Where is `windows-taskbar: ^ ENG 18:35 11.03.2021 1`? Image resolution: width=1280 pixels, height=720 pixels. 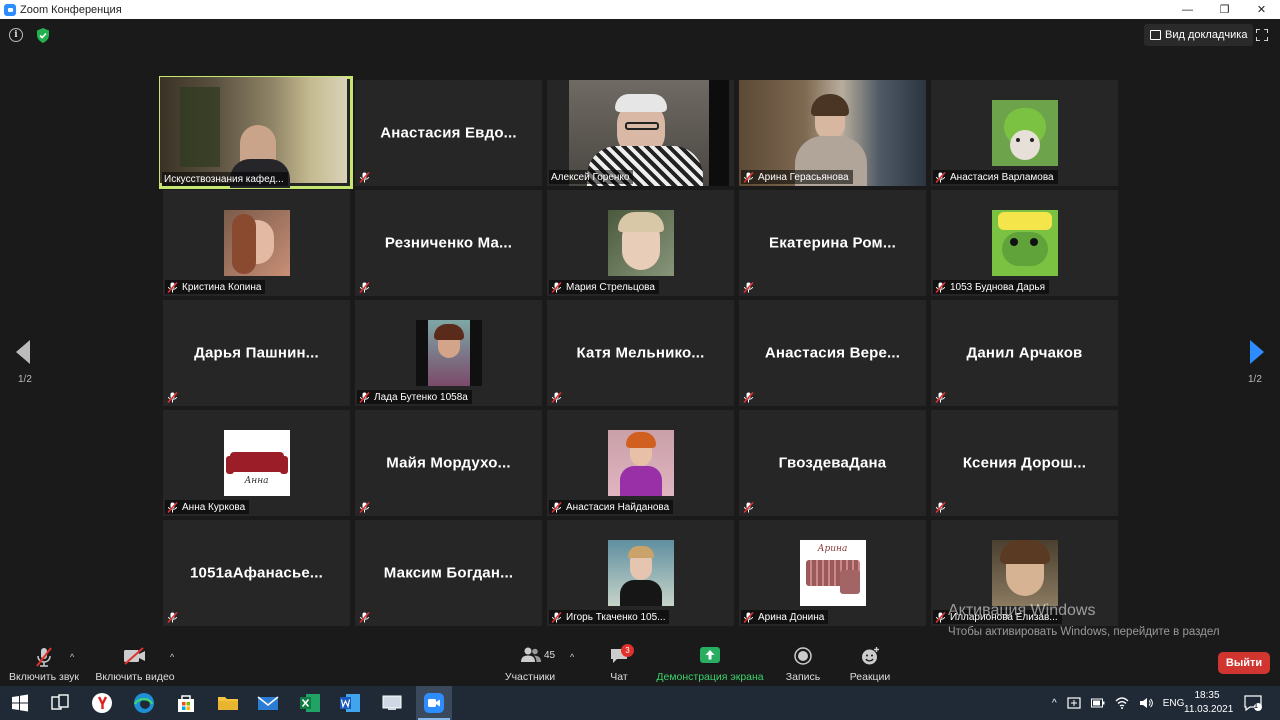 windows-taskbar: ^ ENG 18:35 11.03.2021 1 is located at coordinates (640, 703).